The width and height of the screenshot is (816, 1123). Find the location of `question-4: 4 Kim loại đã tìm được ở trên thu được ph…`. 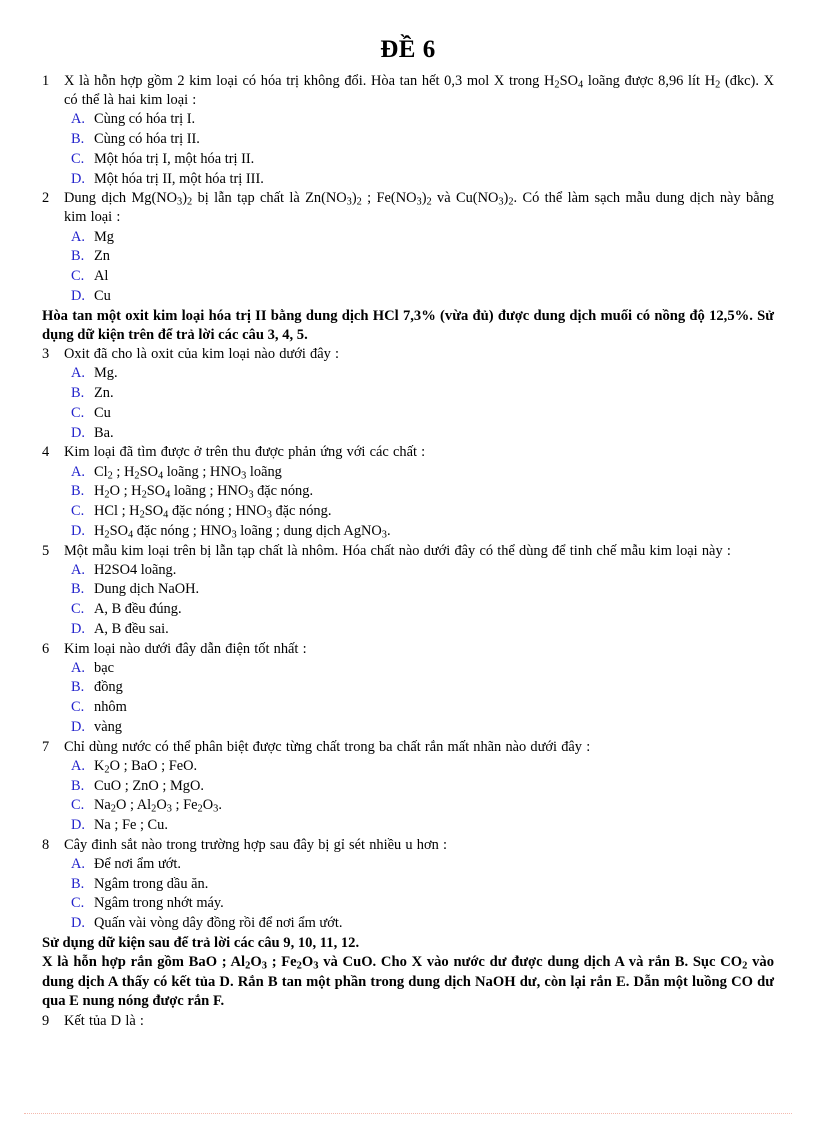

question-4: 4 Kim loại đã tìm được ở trên thu được ph… is located at coordinates (408, 452).